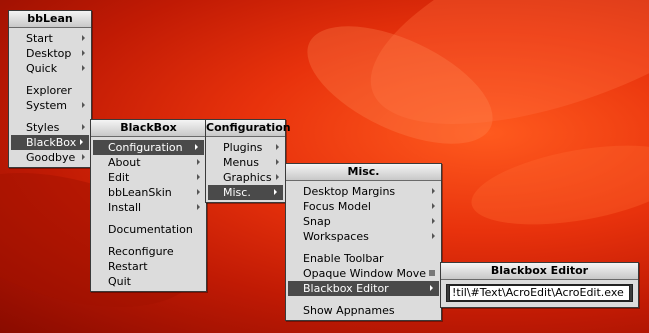 The width and height of the screenshot is (649, 333). Describe the element at coordinates (50, 19) in the screenshot. I see `bblean-menu-title: bbLean` at that location.